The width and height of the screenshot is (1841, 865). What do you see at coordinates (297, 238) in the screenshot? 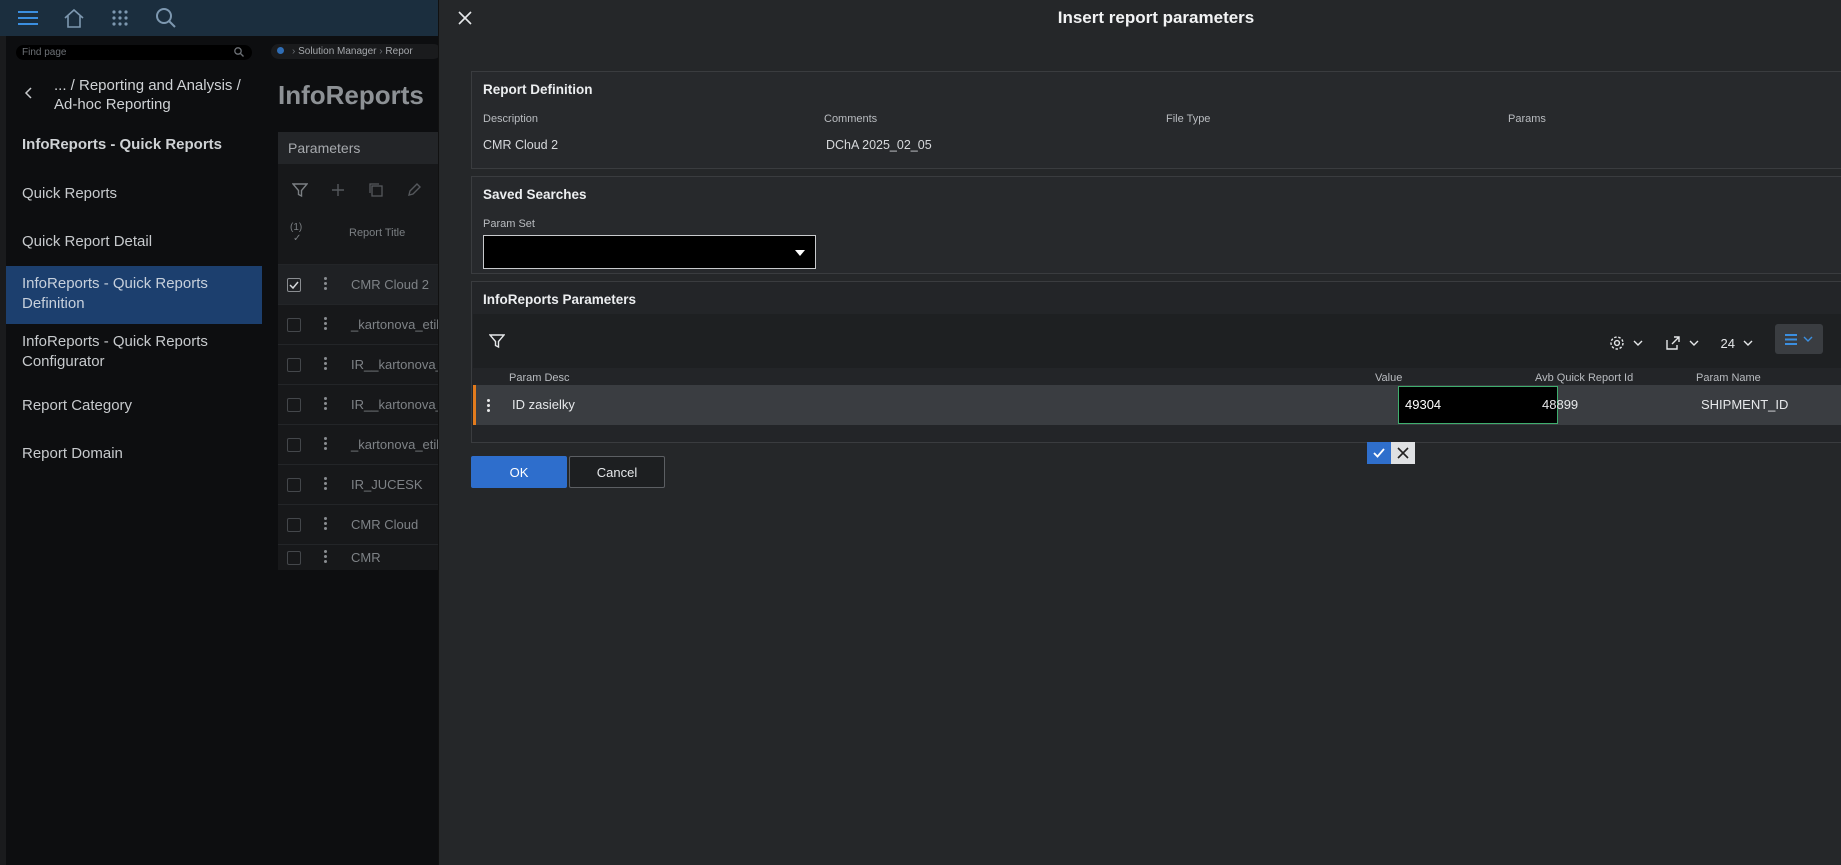
I see `check-icon: ✓` at bounding box center [297, 238].